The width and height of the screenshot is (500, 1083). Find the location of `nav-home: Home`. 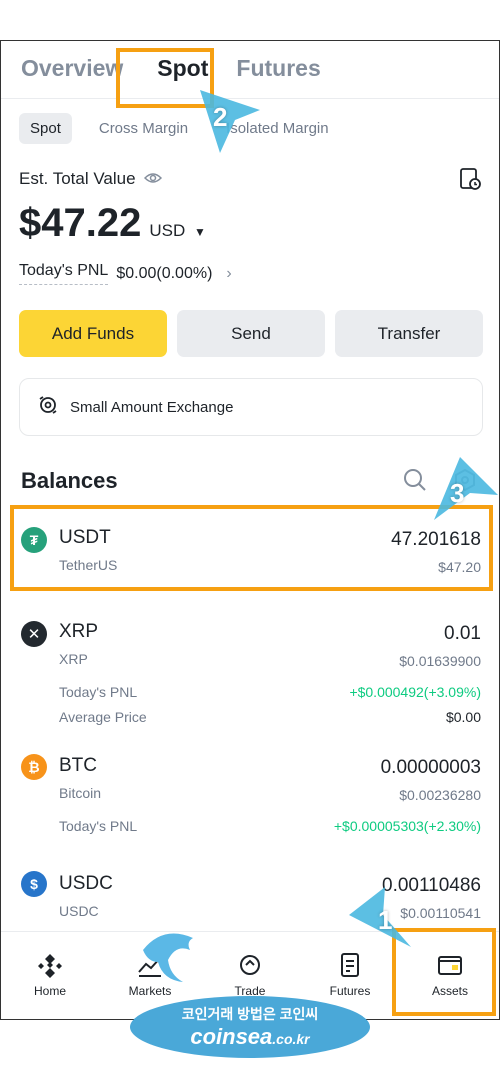

nav-home: Home is located at coordinates (50, 975).